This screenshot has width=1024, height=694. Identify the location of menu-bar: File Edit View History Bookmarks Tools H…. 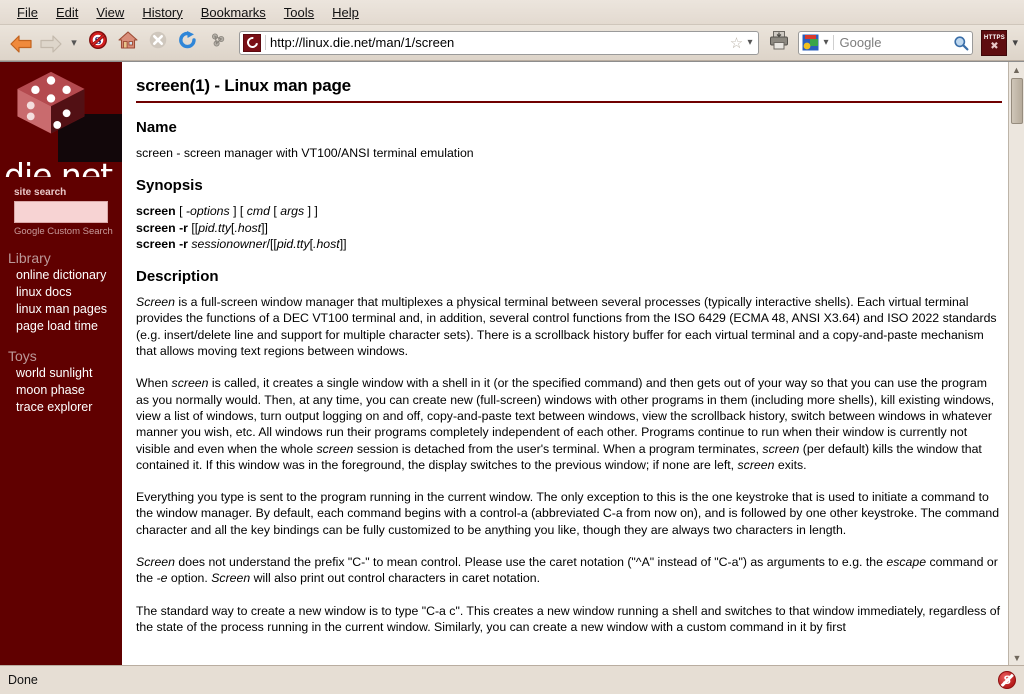
(512, 12).